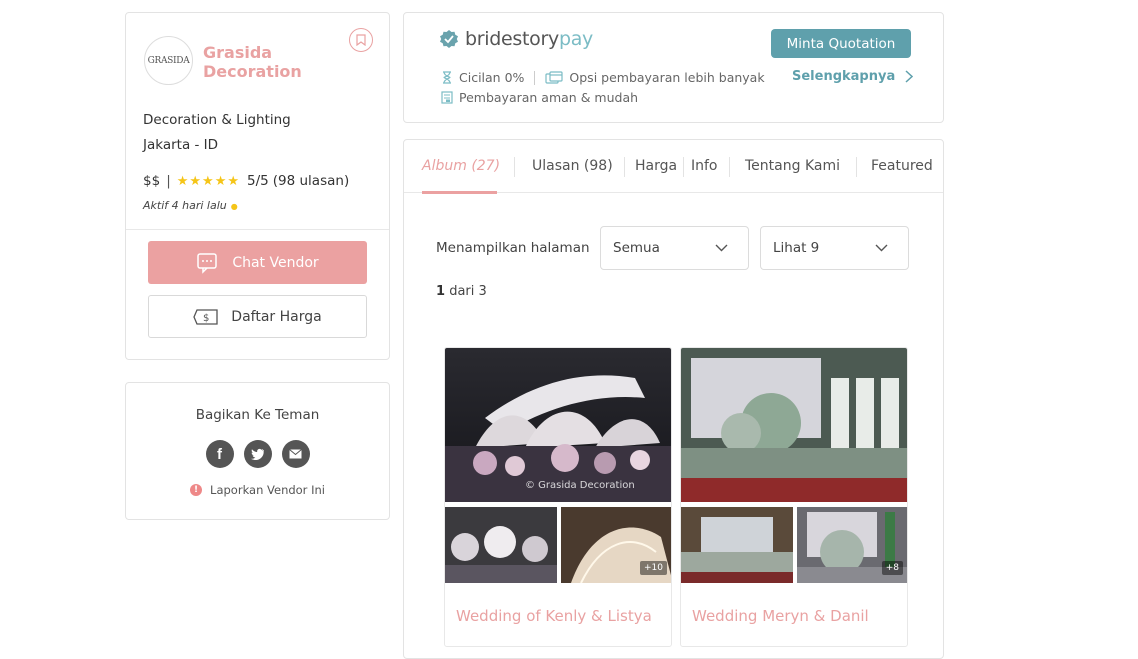  Describe the element at coordinates (616, 545) in the screenshot. I see `album-thumbnail-more: +10` at that location.